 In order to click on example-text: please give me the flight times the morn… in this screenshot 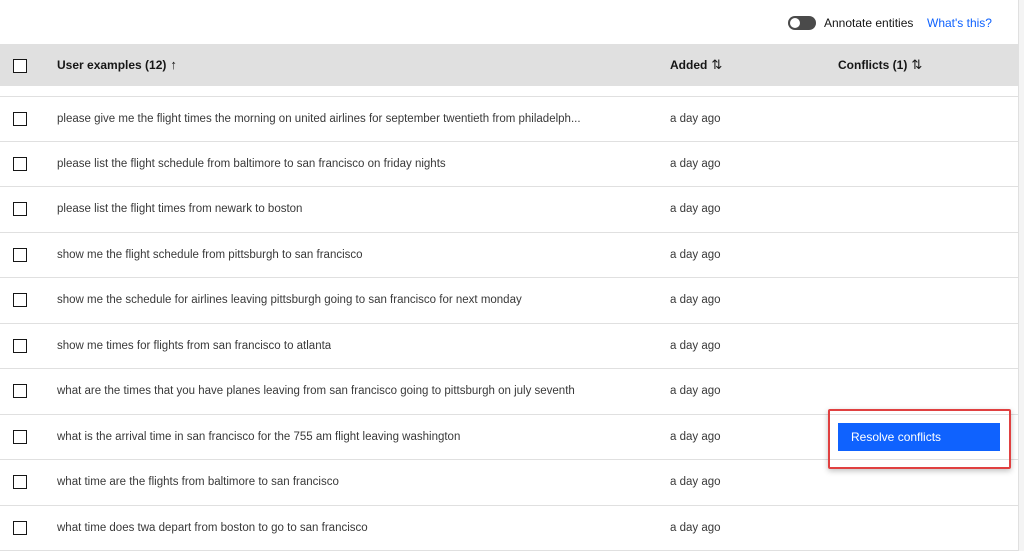, I will do `click(319, 119)`.